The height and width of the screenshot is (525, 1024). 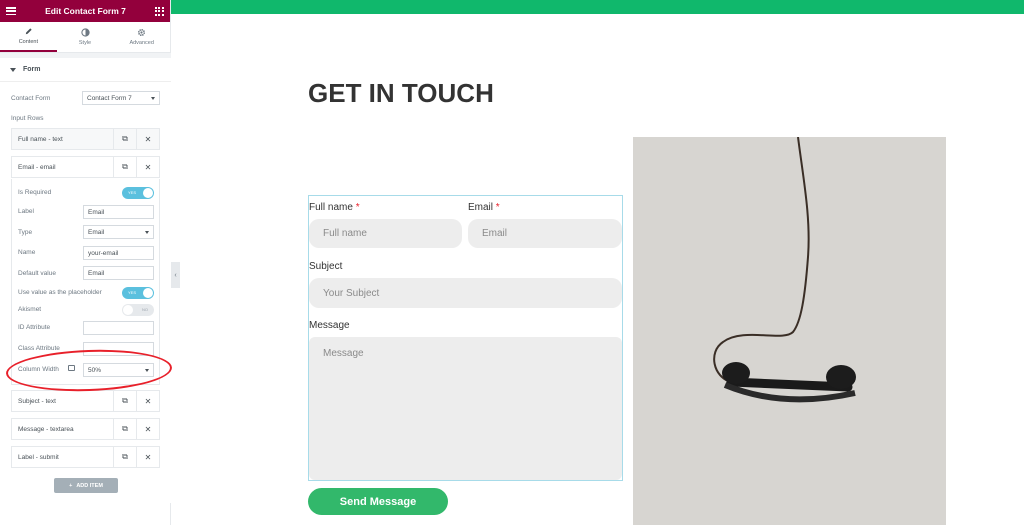 What do you see at coordinates (118, 328) in the screenshot?
I see `id-attribute-input` at bounding box center [118, 328].